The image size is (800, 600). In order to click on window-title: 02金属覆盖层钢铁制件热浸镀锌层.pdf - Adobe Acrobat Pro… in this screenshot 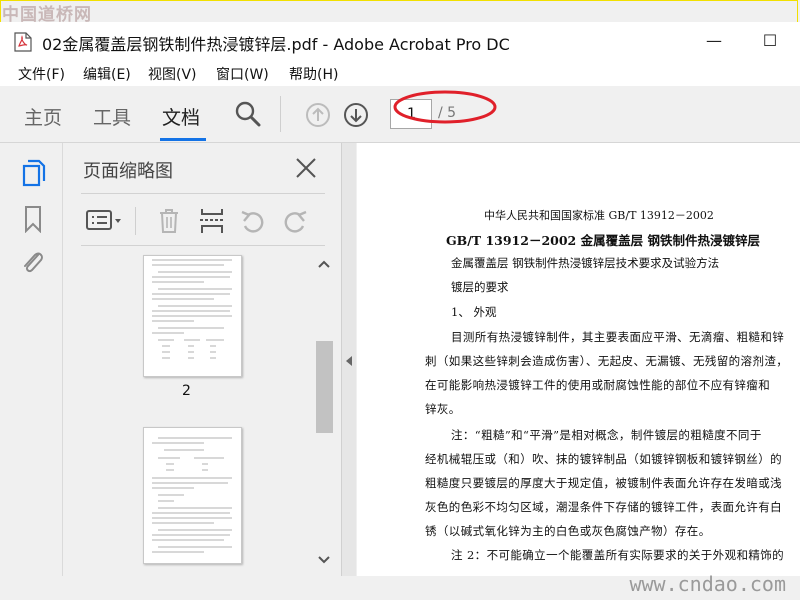, I will do `click(276, 44)`.